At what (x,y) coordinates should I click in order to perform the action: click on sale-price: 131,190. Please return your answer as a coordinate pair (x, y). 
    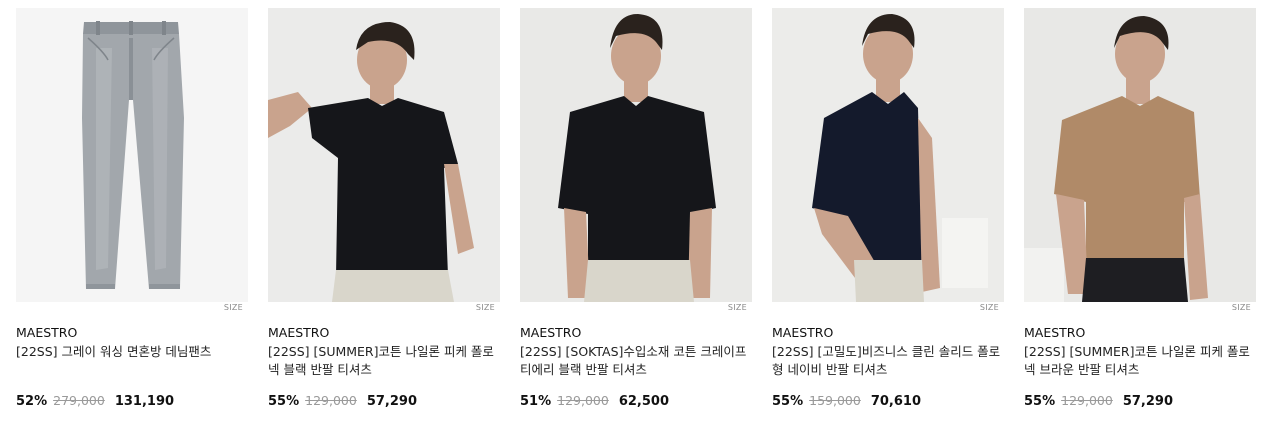
    Looking at the image, I should click on (144, 401).